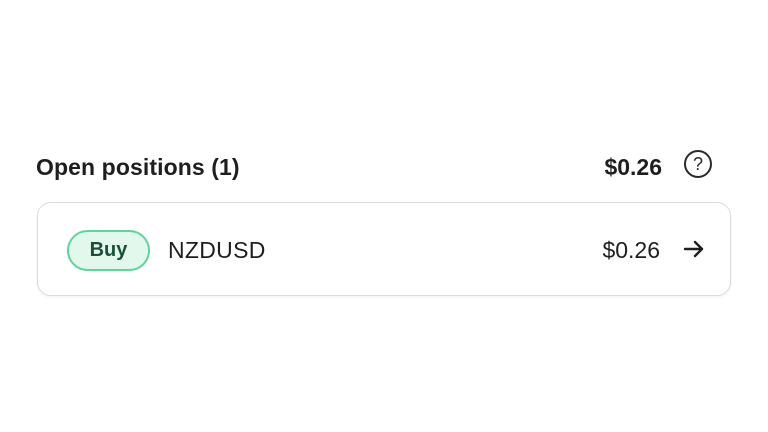 Image resolution: width=768 pixels, height=432 pixels. Describe the element at coordinates (138, 167) in the screenshot. I see `section-title: Open positions (1)` at that location.